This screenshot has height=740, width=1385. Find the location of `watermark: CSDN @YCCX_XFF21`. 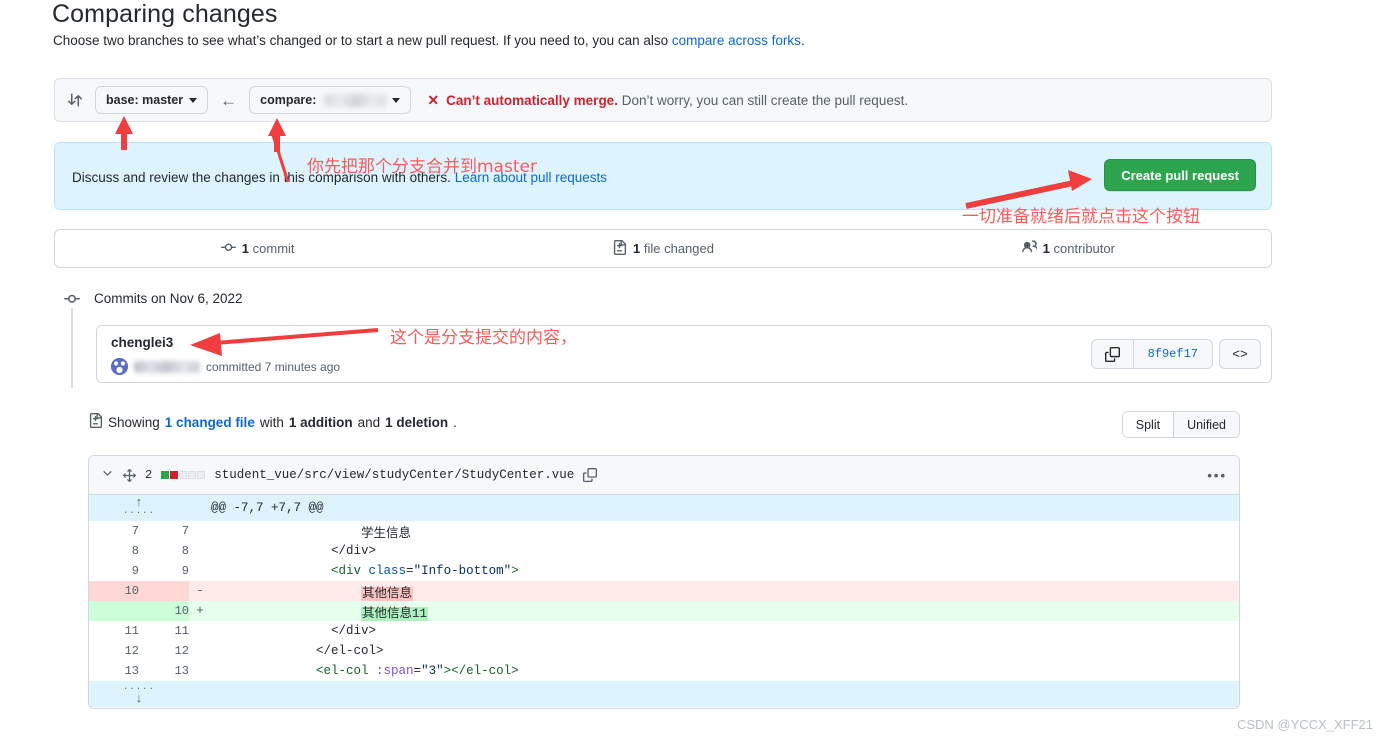

watermark: CSDN @YCCX_XFF21 is located at coordinates (1304, 724).